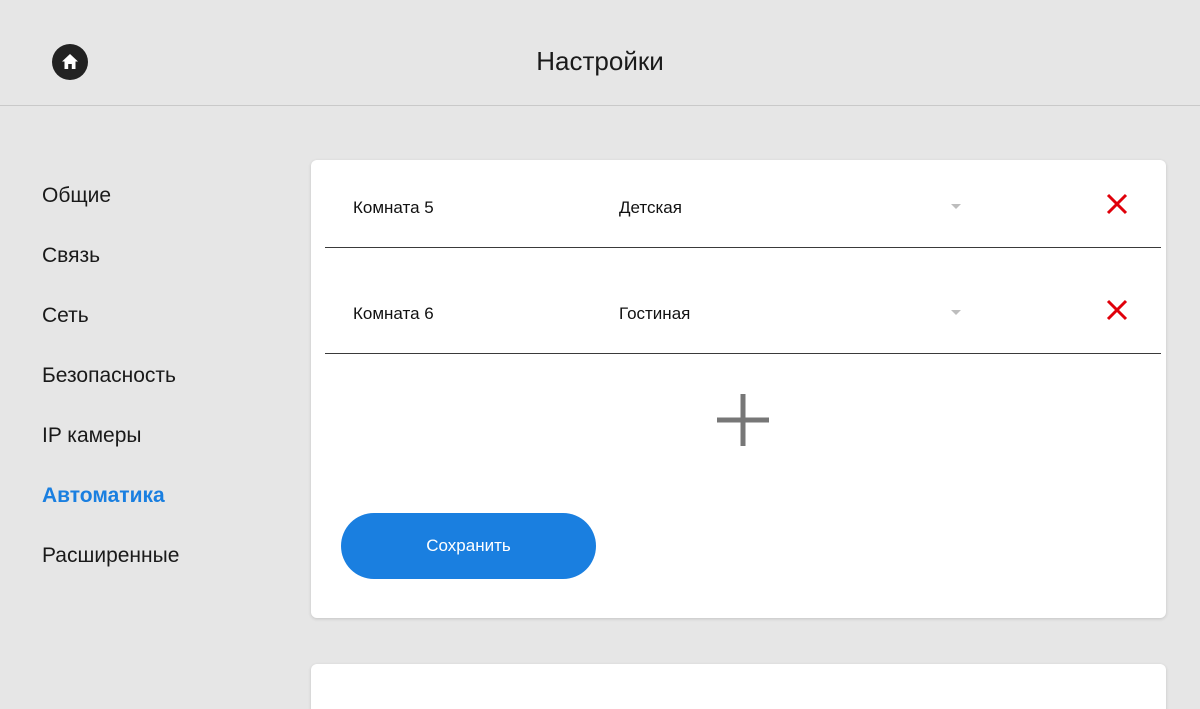  I want to click on plus-icon, so click(743, 420).